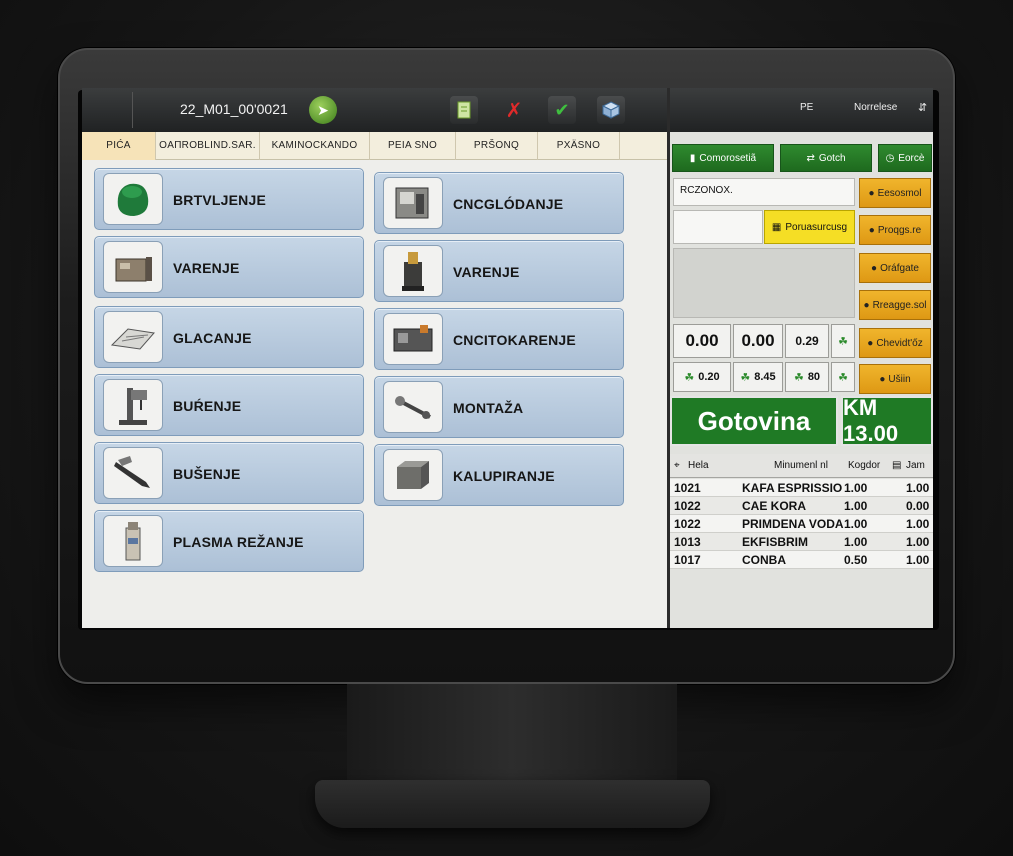  Describe the element at coordinates (764, 192) in the screenshot. I see `customer-input: RCZONOX.` at that location.